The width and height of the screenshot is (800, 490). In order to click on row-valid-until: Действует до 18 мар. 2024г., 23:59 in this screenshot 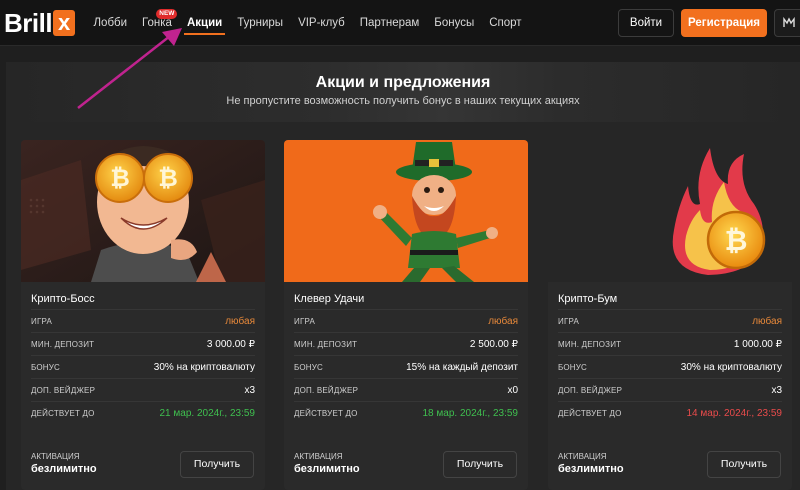, I will do `click(406, 412)`.